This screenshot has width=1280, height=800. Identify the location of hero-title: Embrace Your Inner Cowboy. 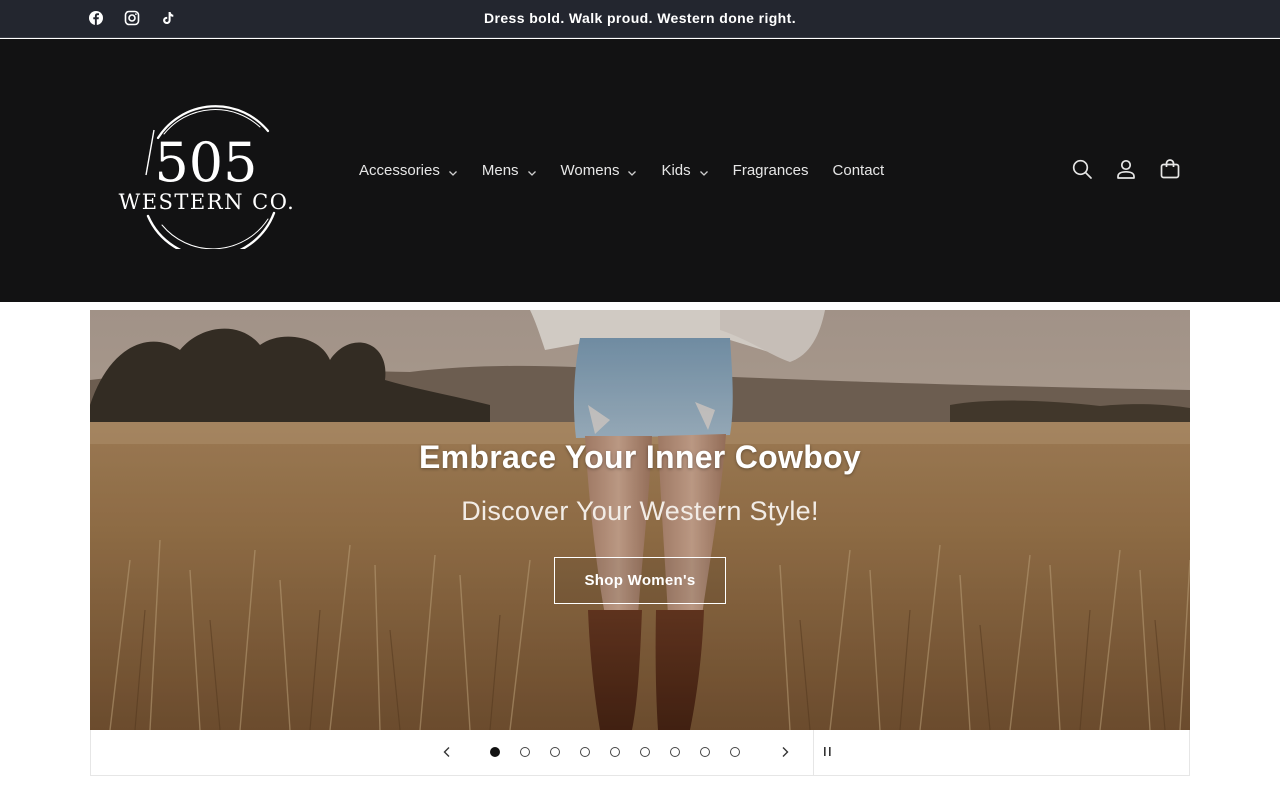
(640, 457).